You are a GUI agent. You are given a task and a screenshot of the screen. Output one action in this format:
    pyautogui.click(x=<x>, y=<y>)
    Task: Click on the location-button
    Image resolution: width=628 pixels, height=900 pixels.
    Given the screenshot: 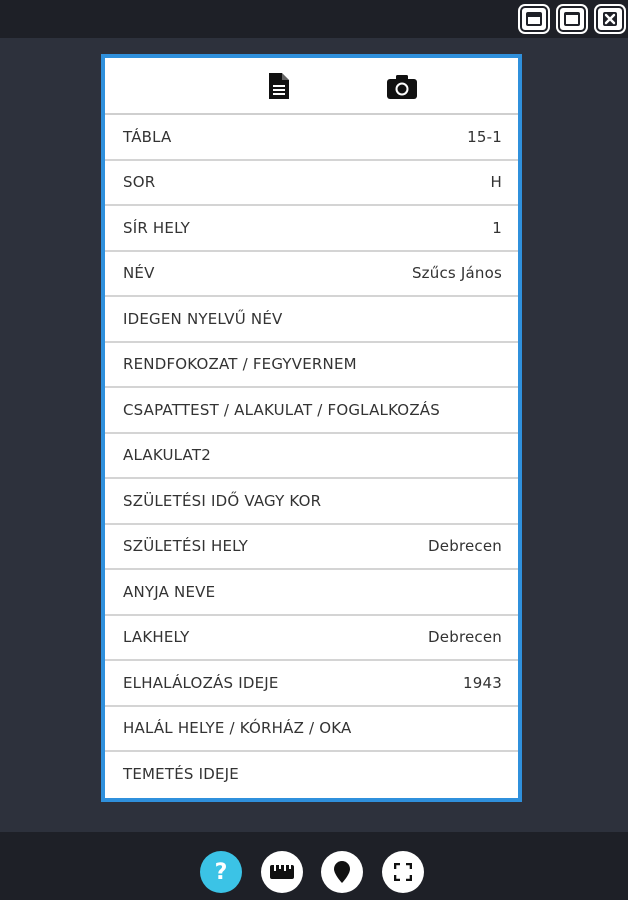 What is the action you would take?
    pyautogui.click(x=342, y=872)
    